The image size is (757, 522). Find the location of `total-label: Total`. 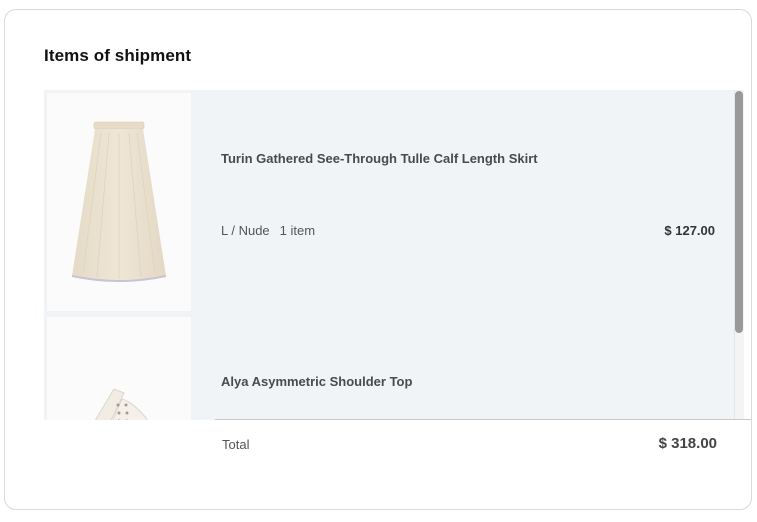

total-label: Total is located at coordinates (236, 444).